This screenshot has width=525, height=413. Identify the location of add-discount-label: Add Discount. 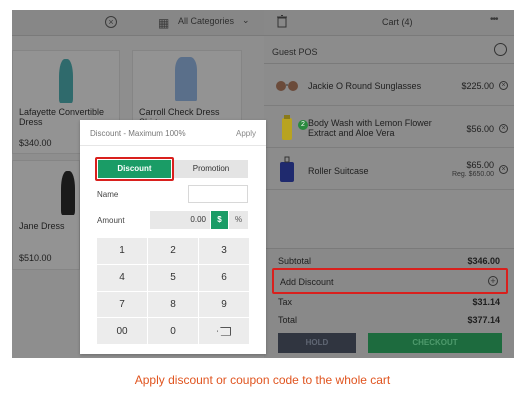
(307, 282).